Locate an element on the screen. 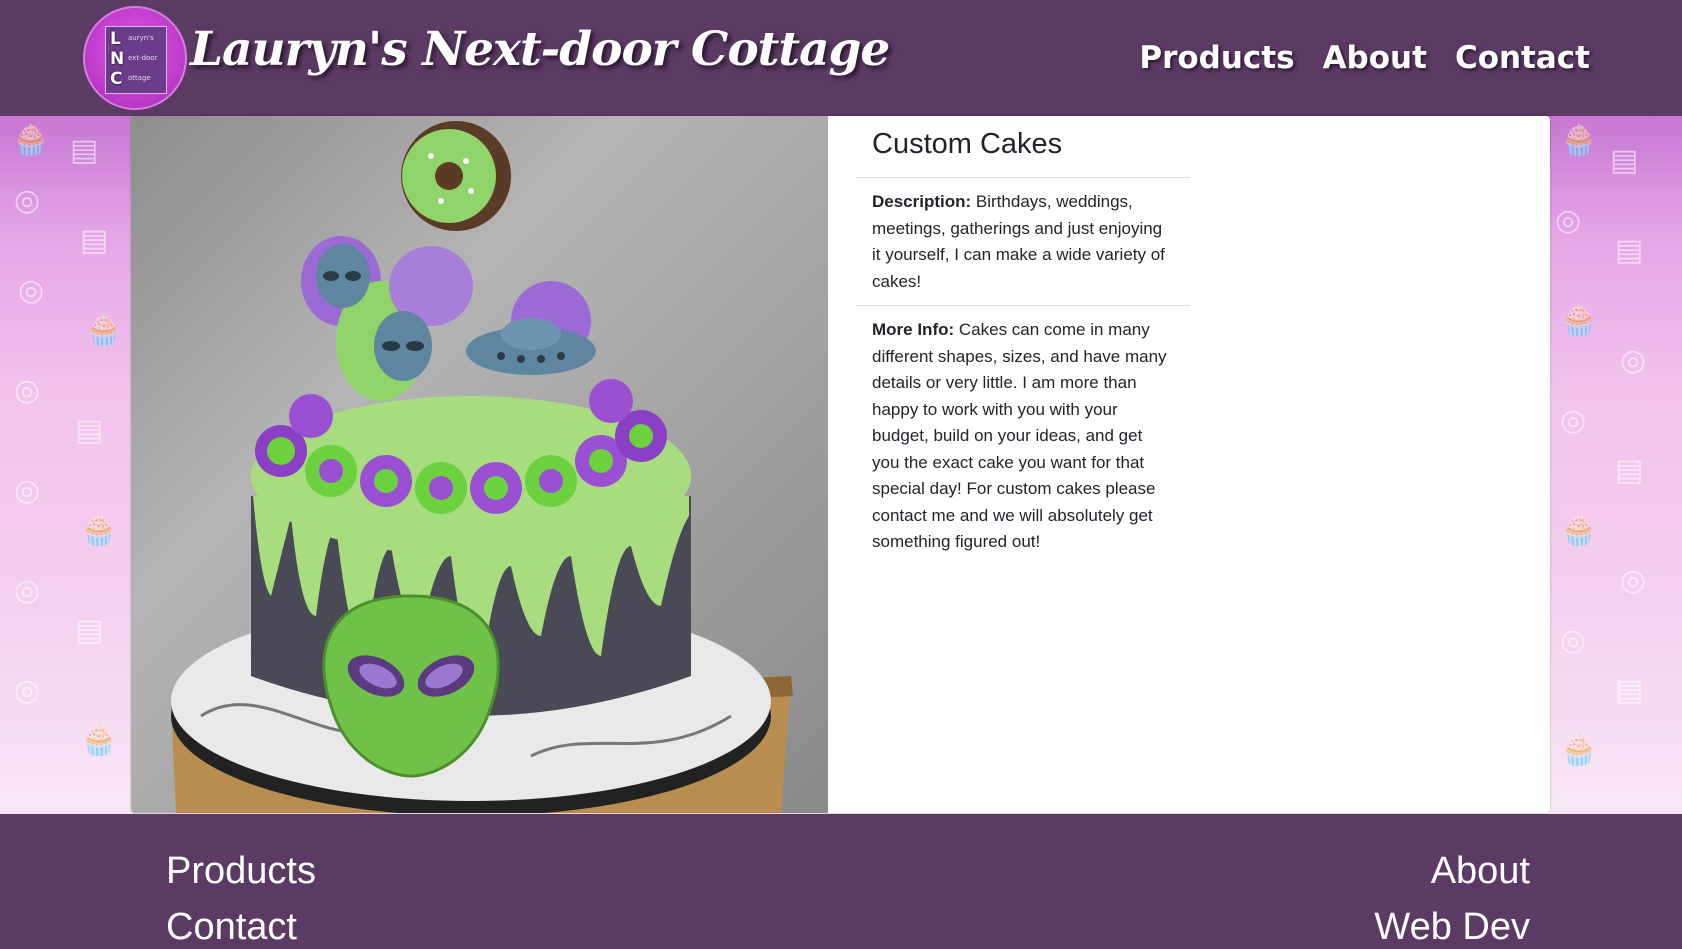 Image resolution: width=1682 pixels, height=949 pixels. footer-products-link: Products is located at coordinates (241, 871).